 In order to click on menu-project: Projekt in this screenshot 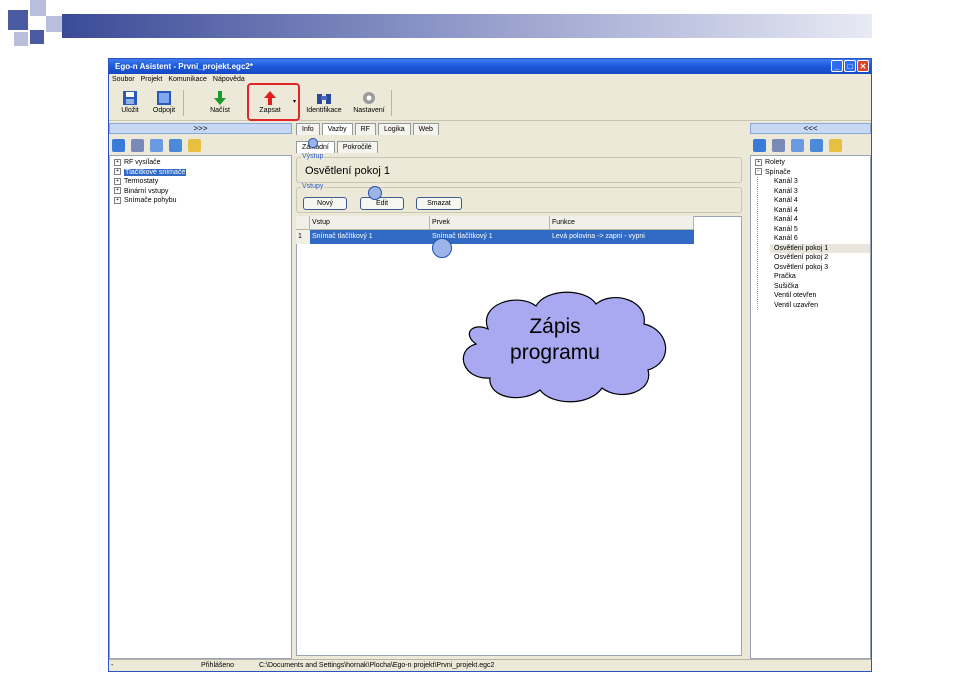, I will do `click(152, 79)`.